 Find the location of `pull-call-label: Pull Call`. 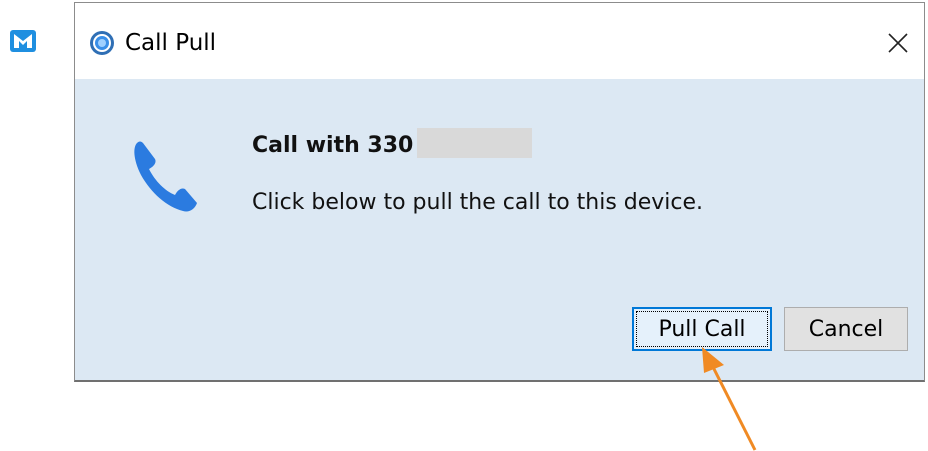

pull-call-label: Pull Call is located at coordinates (702, 329).